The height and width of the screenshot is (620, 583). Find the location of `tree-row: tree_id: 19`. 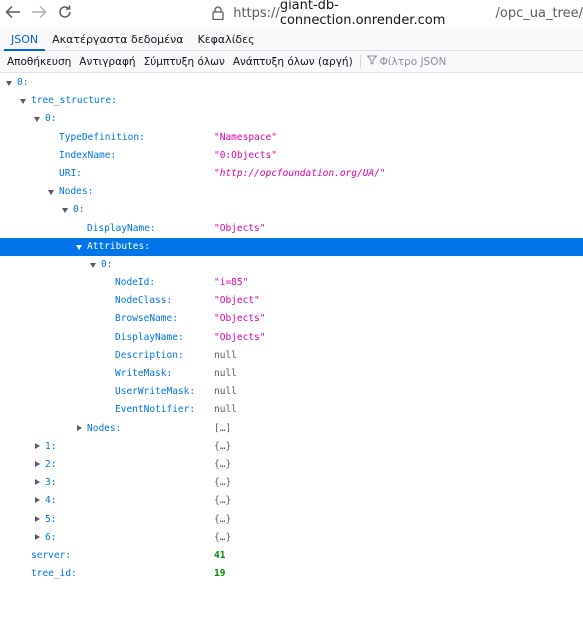

tree-row: tree_id: 19 is located at coordinates (291, 574).